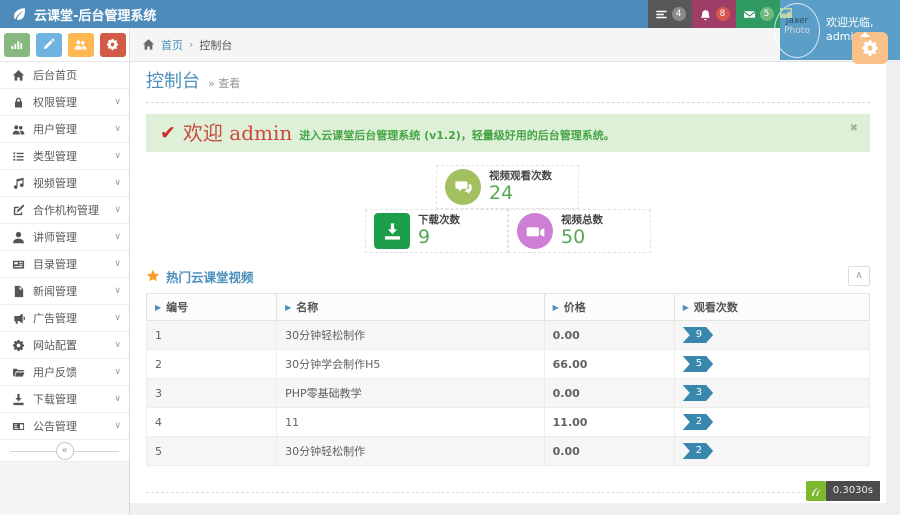  I want to click on quick-edit-button, so click(48, 44).